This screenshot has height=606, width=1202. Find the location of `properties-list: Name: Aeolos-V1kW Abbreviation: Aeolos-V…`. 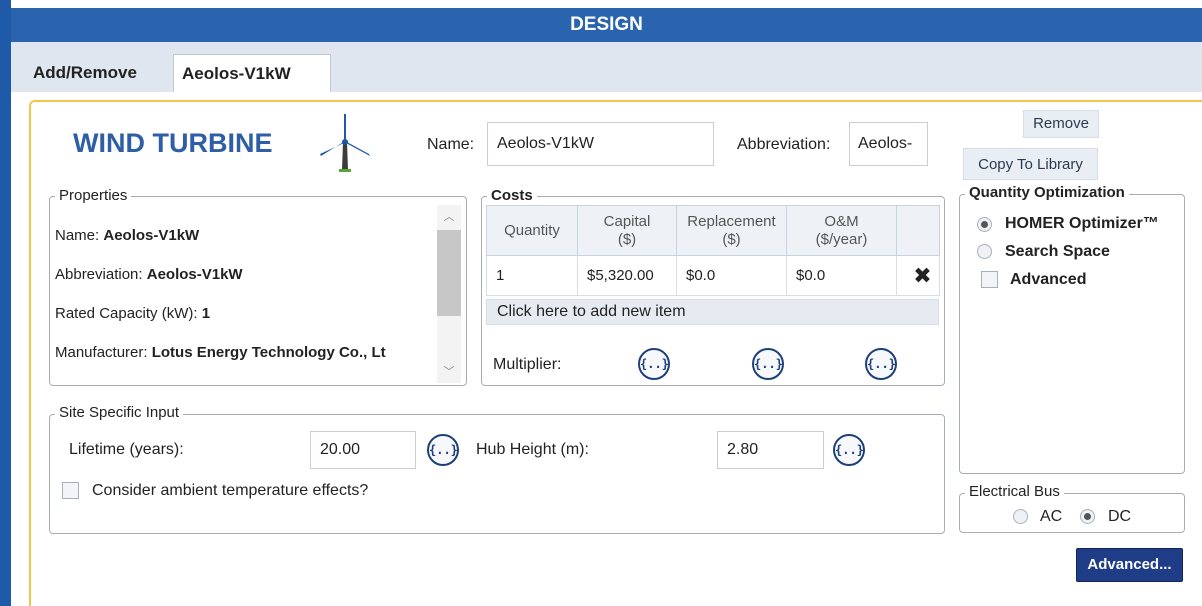

properties-list: Name: Aeolos-V1kW Abbreviation: Aeolos-V… is located at coordinates (245, 301).